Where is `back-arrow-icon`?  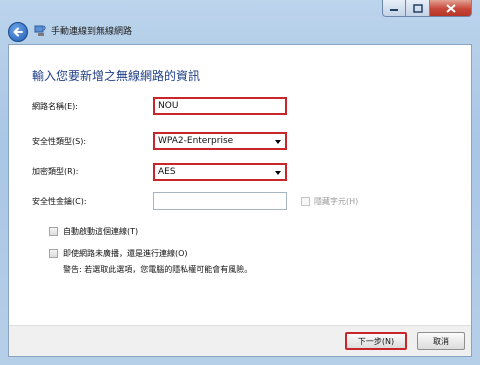 back-arrow-icon is located at coordinates (18, 32).